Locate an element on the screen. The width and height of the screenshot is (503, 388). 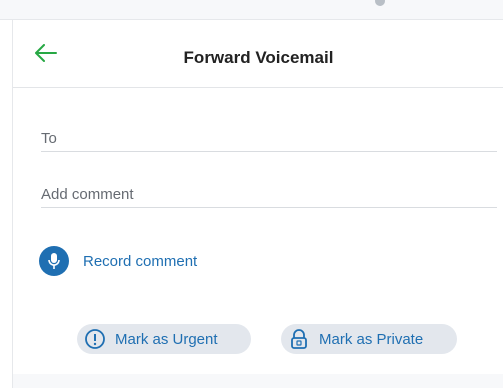
page-title: Forward Voicemail is located at coordinates (258, 57).